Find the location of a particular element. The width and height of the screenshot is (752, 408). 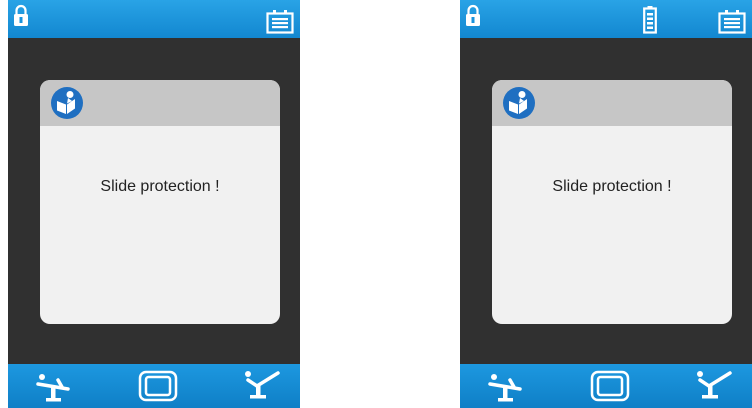

battery-icon is located at coordinates (650, 20).